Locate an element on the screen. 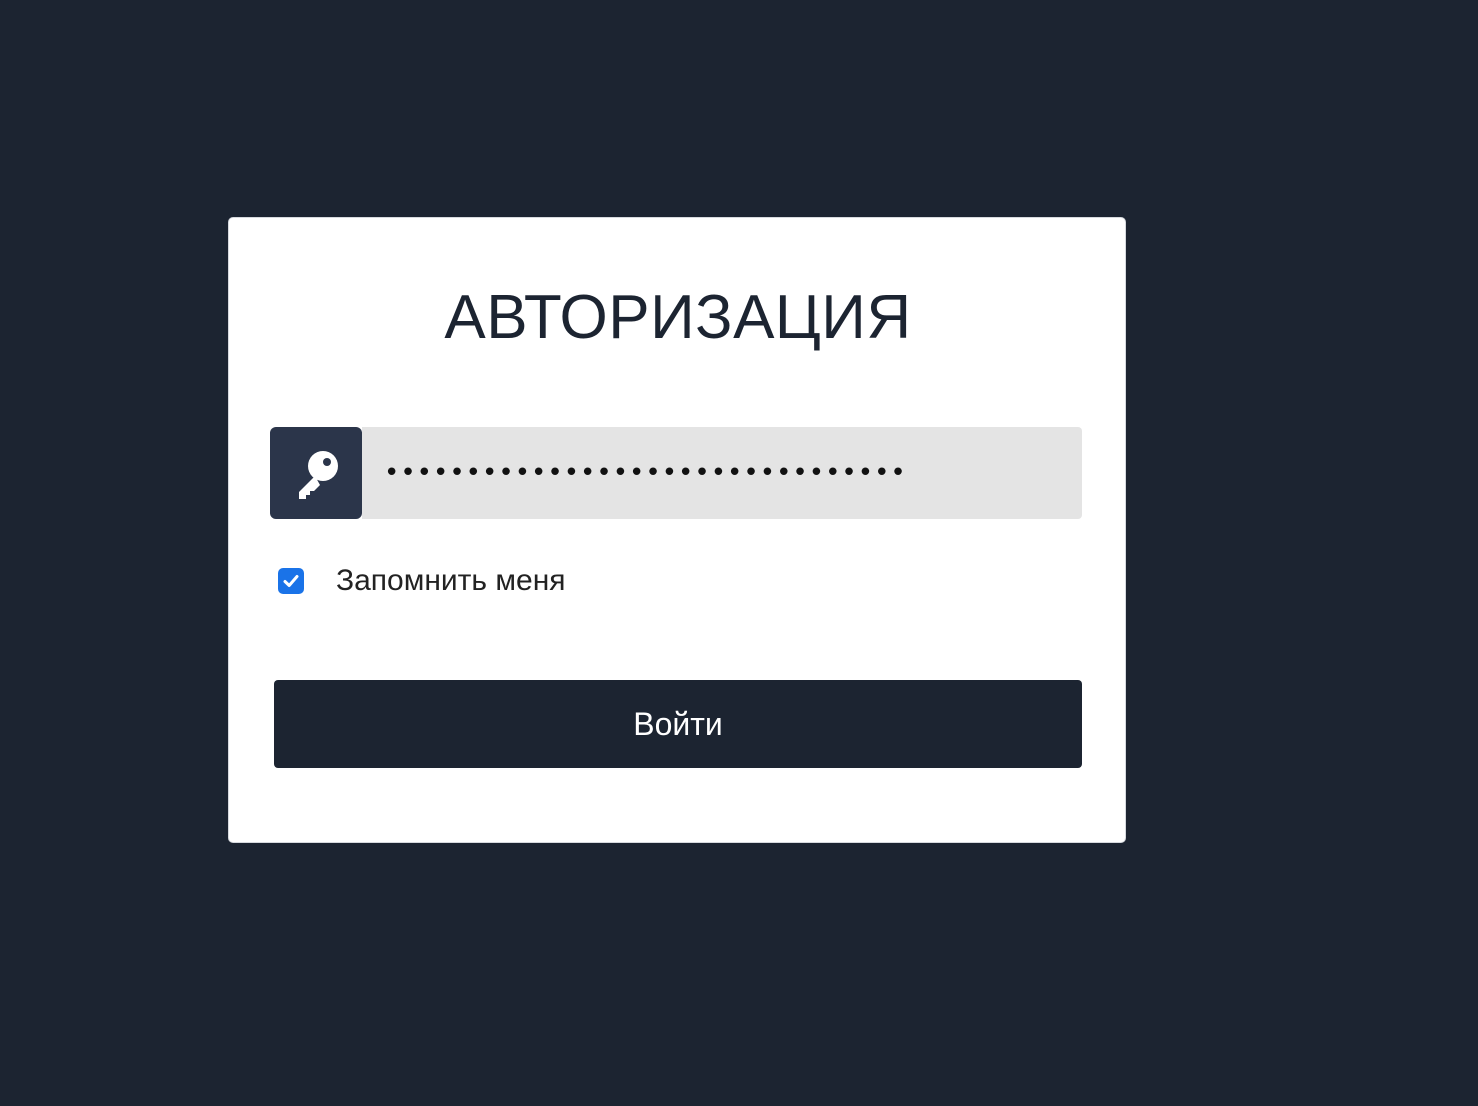 The image size is (1478, 1106). remember-label: Запомнить меня is located at coordinates (451, 580).